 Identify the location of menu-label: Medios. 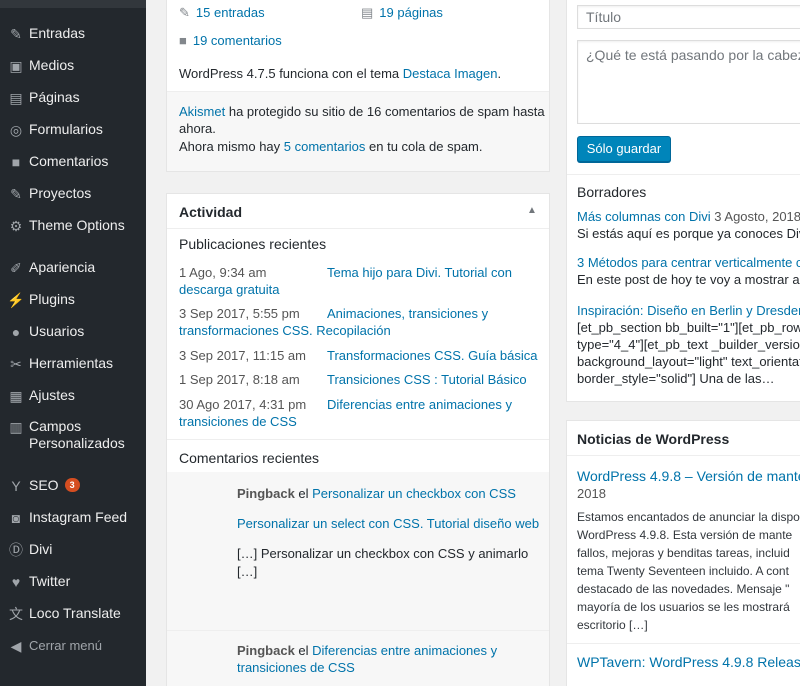
(52, 65).